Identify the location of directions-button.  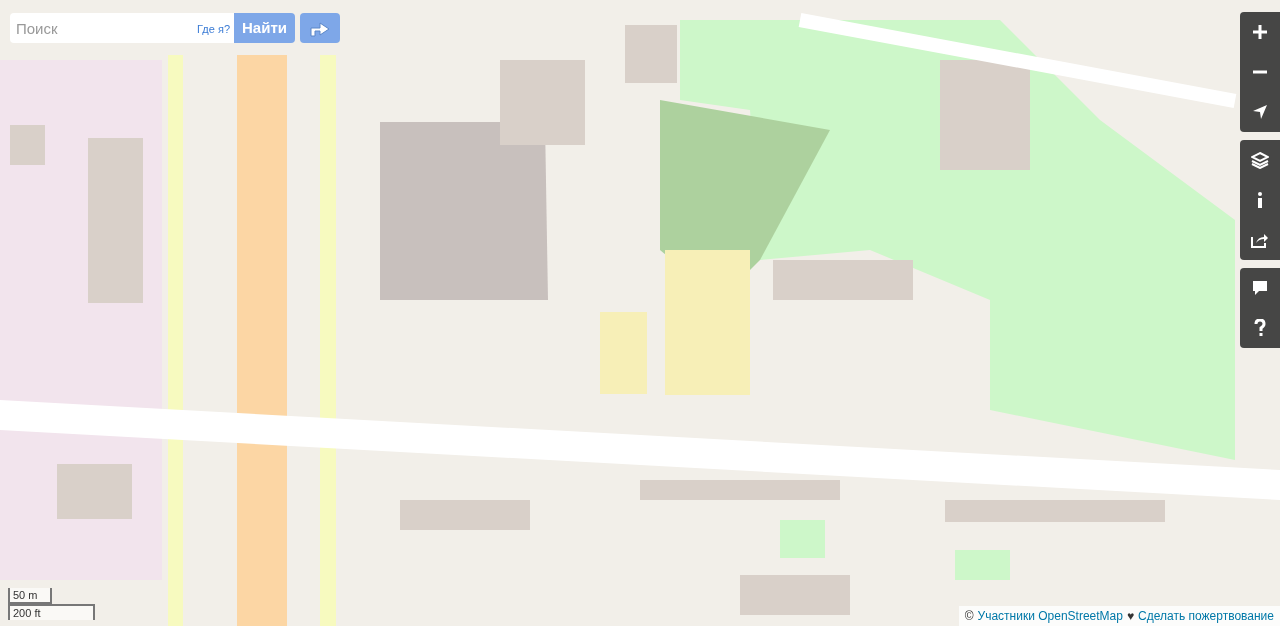
(319, 28).